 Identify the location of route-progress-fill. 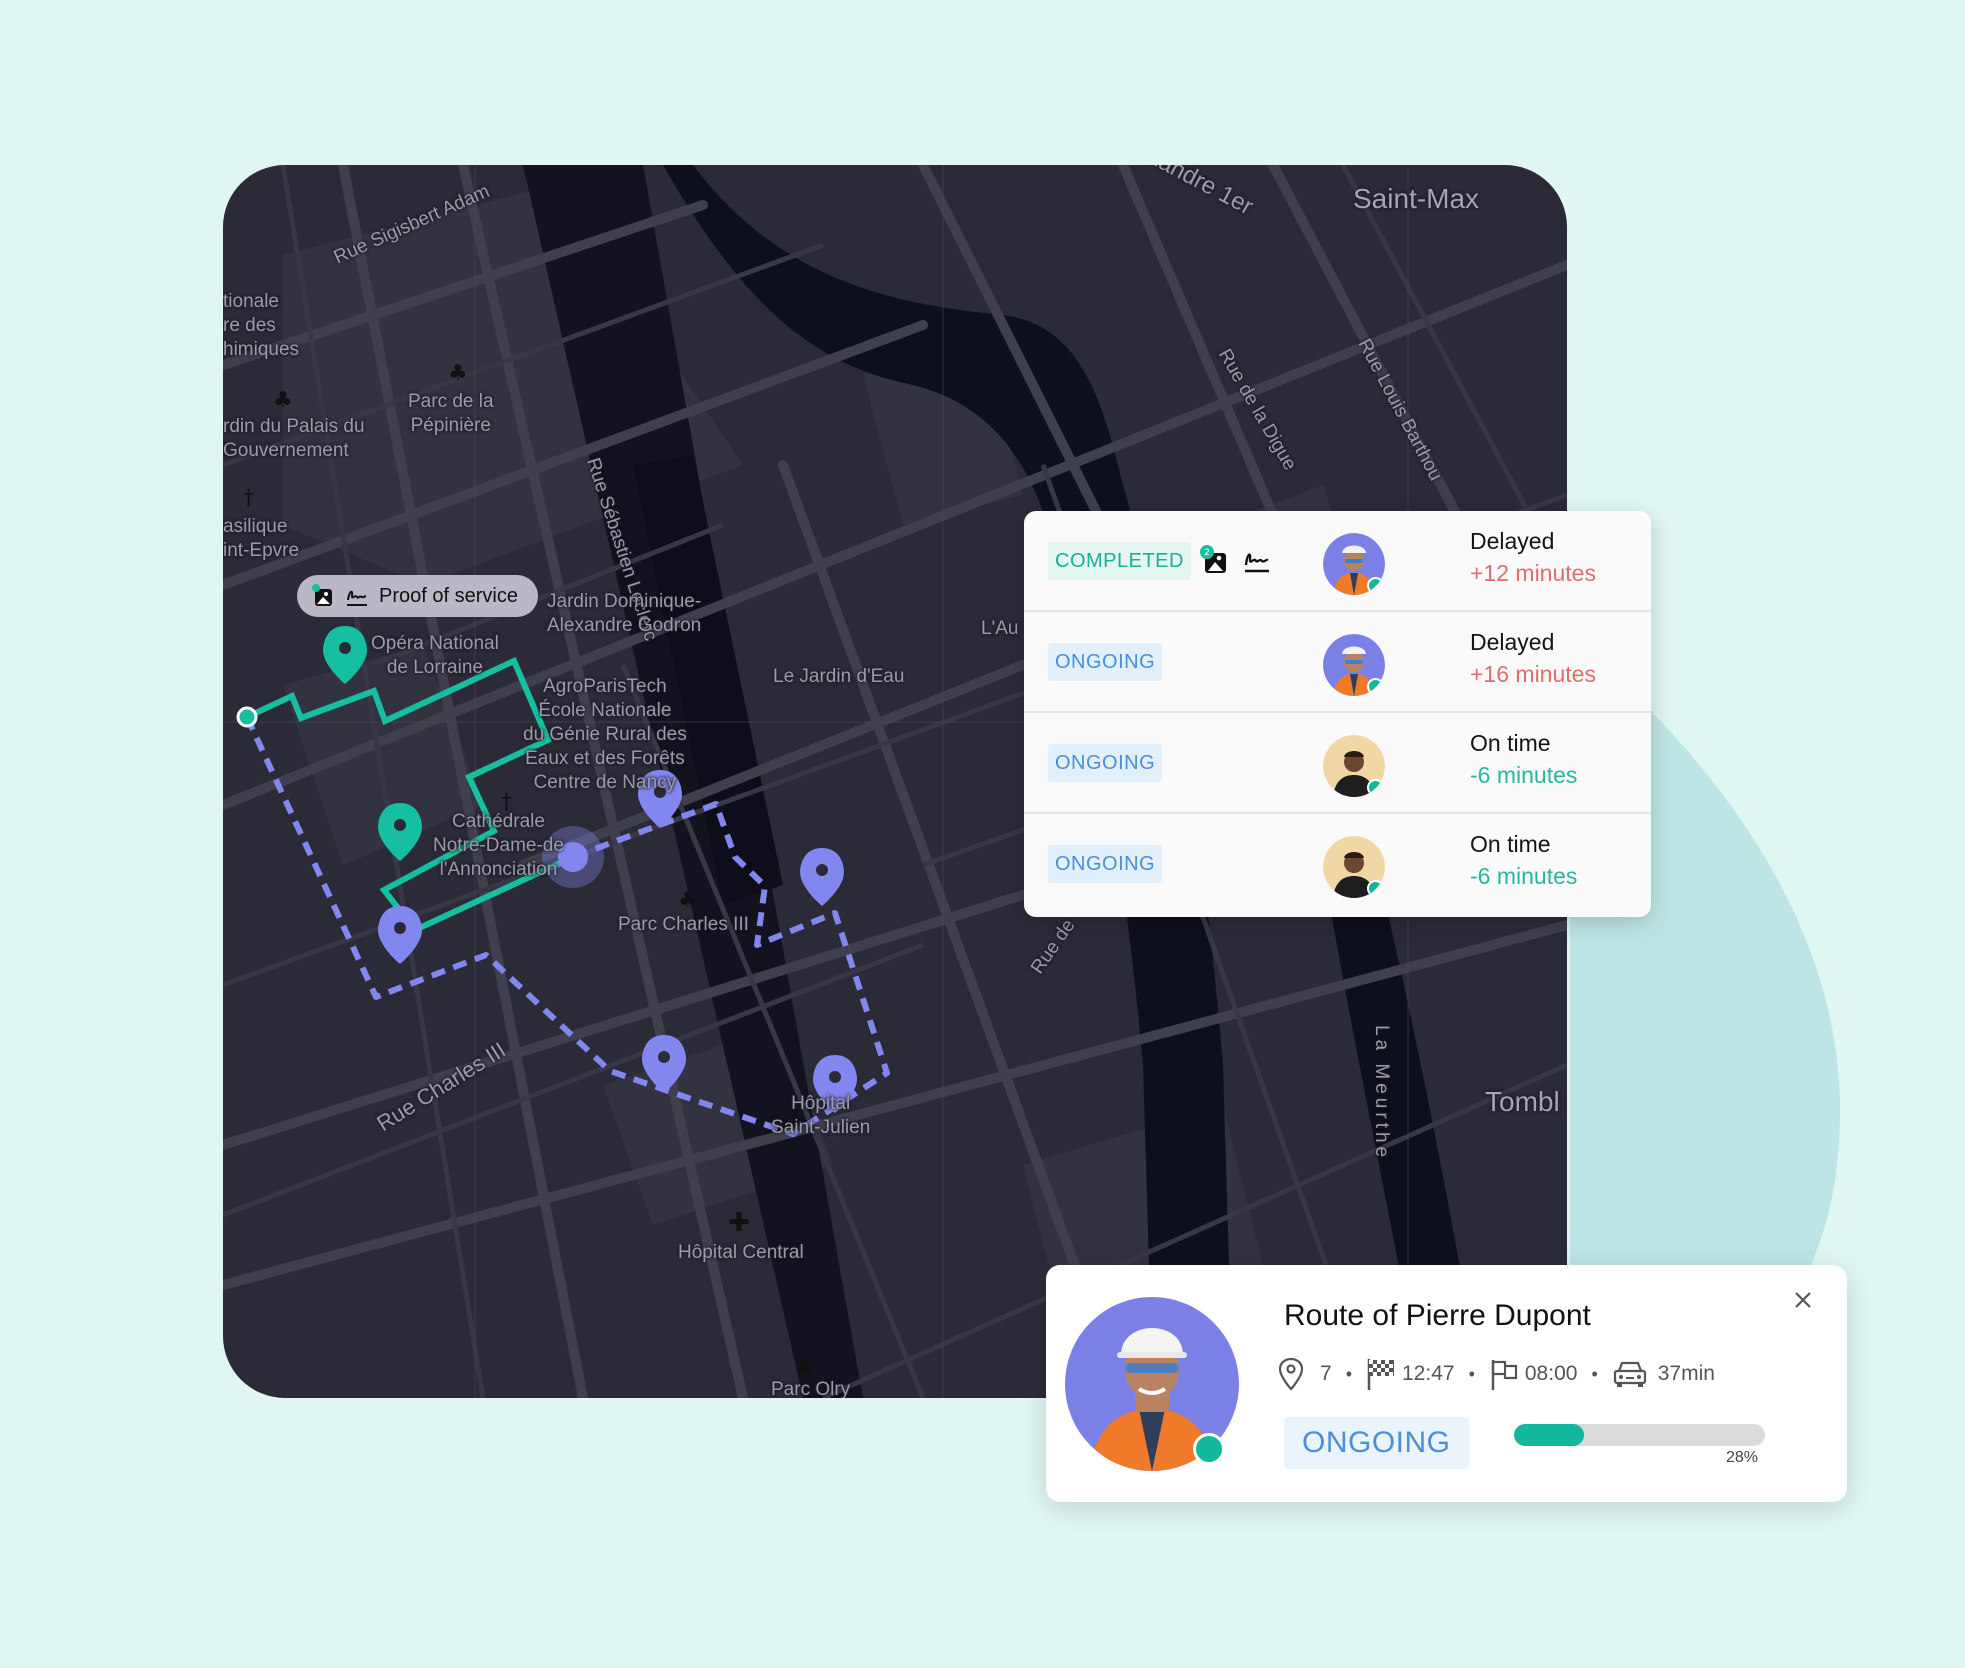
(1549, 1435).